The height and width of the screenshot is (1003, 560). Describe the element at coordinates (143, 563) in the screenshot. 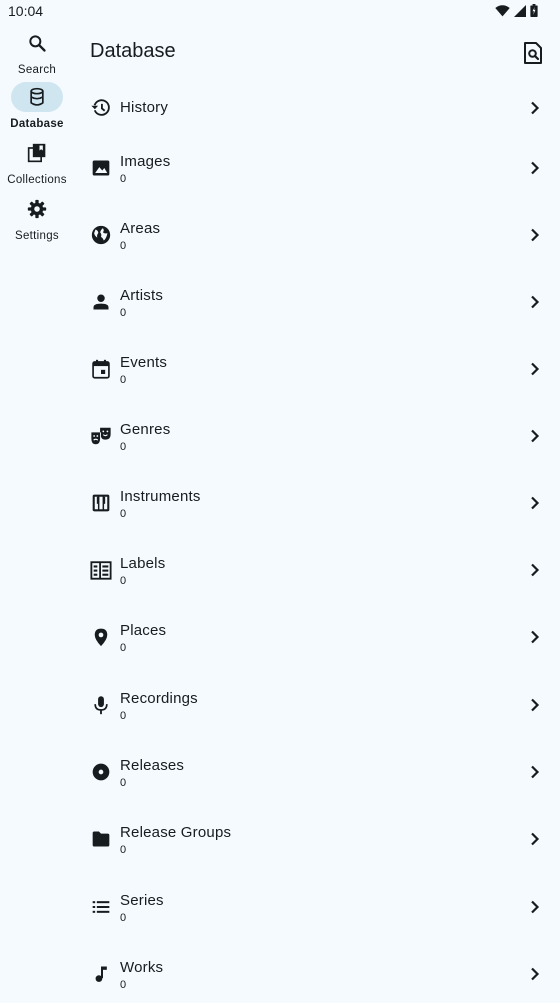

I see `list-item-label: Labels` at that location.